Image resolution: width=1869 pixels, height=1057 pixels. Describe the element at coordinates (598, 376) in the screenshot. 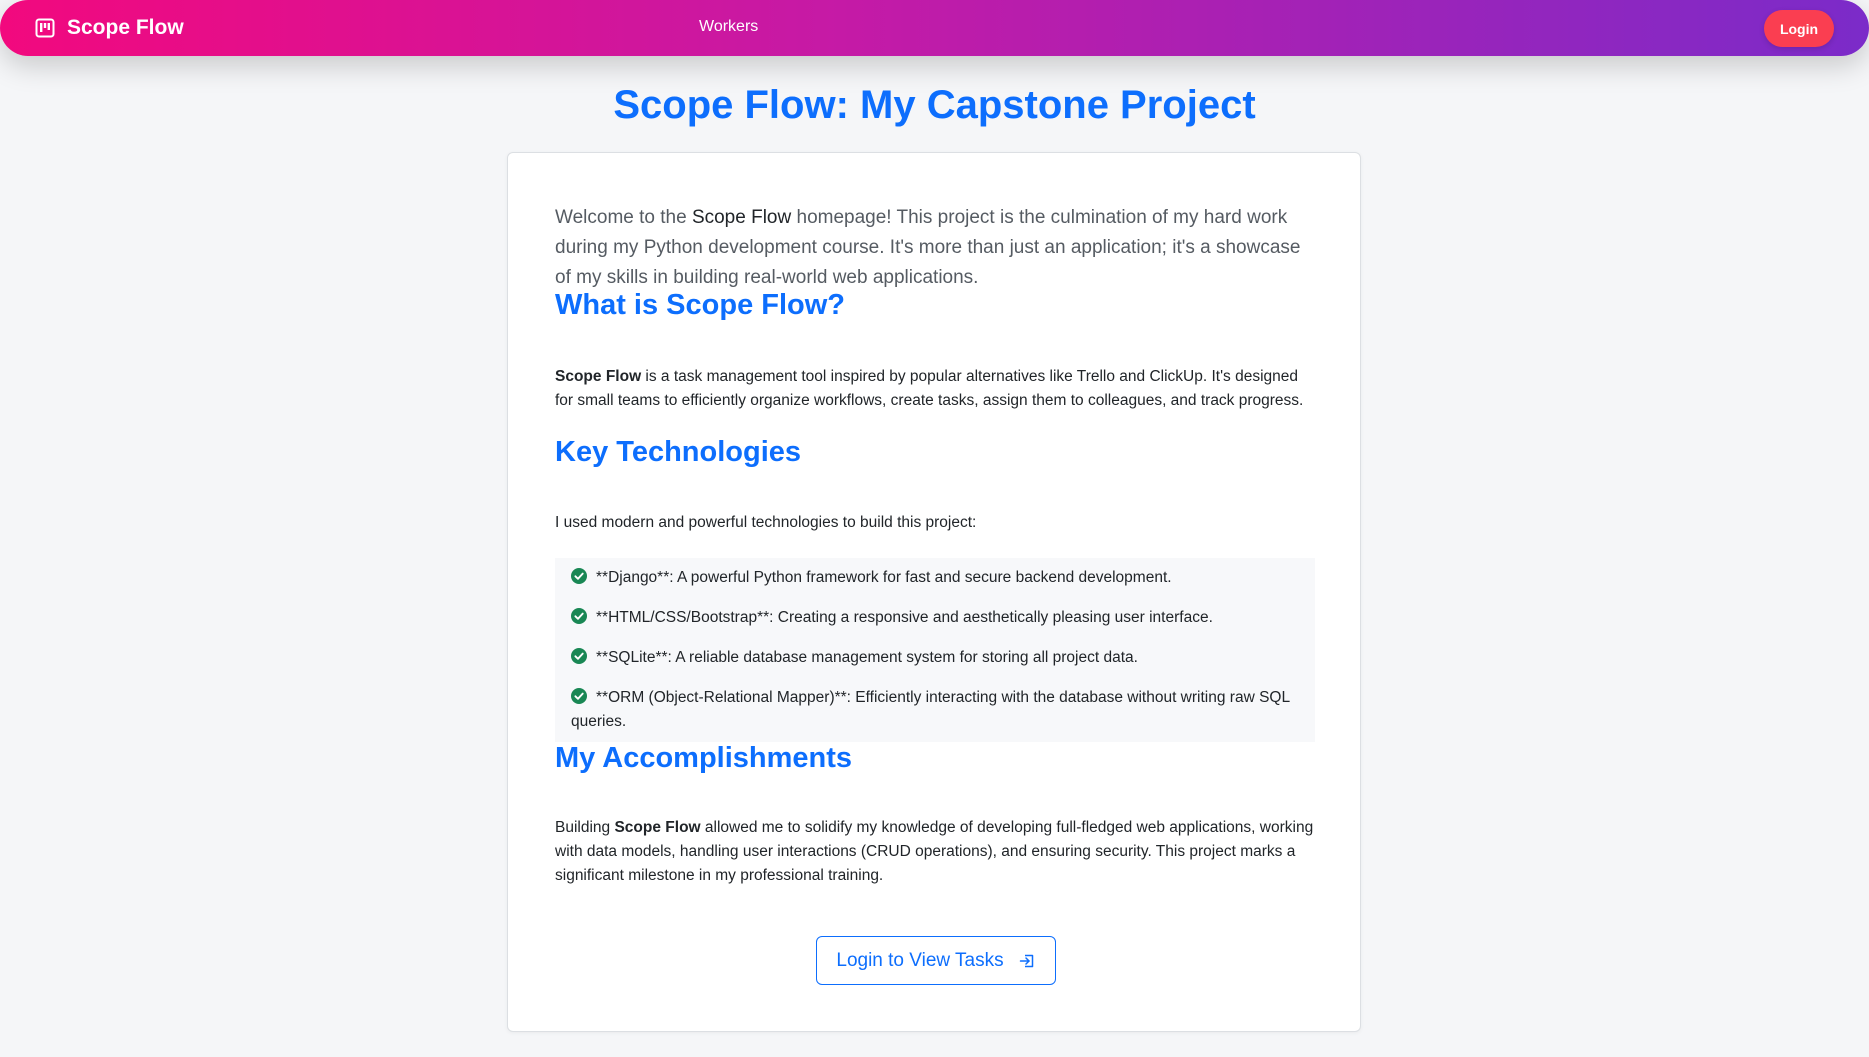

I see `what-project-name: Scope Flow` at that location.